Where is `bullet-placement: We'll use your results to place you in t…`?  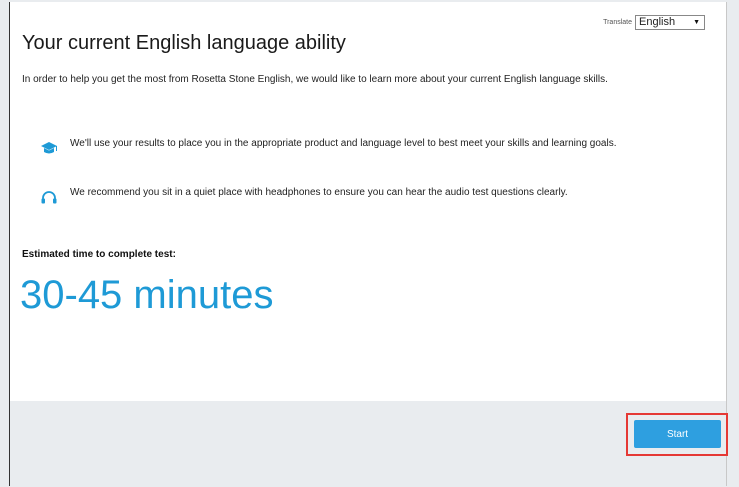 bullet-placement: We'll use your results to place you in t… is located at coordinates (350, 146).